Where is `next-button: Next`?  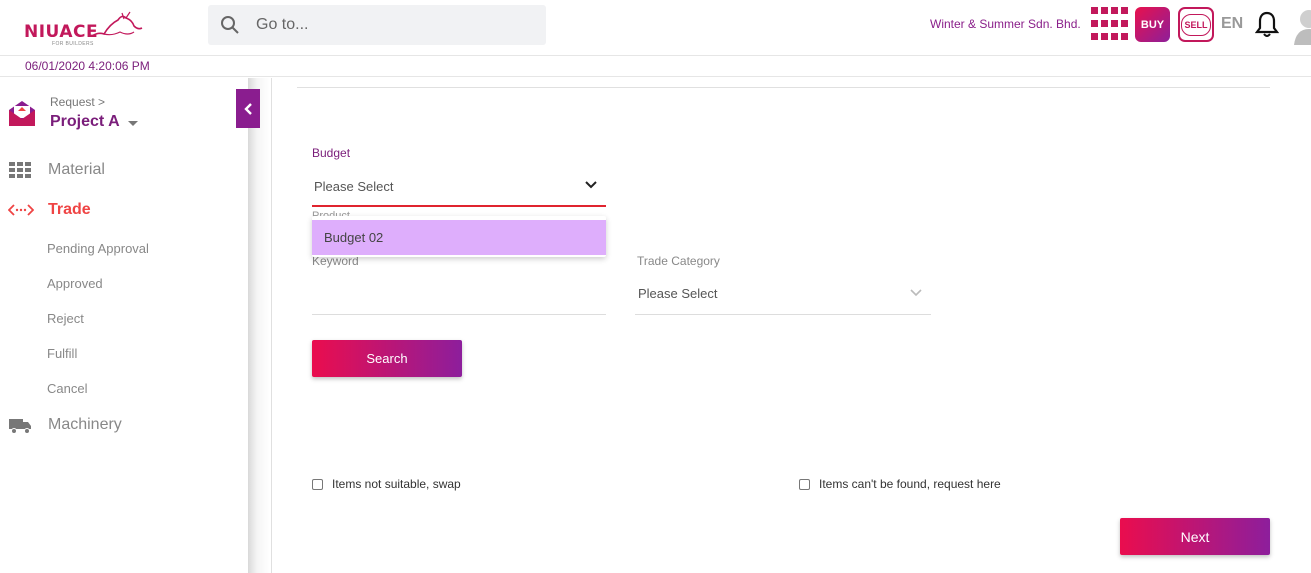 next-button: Next is located at coordinates (1195, 536).